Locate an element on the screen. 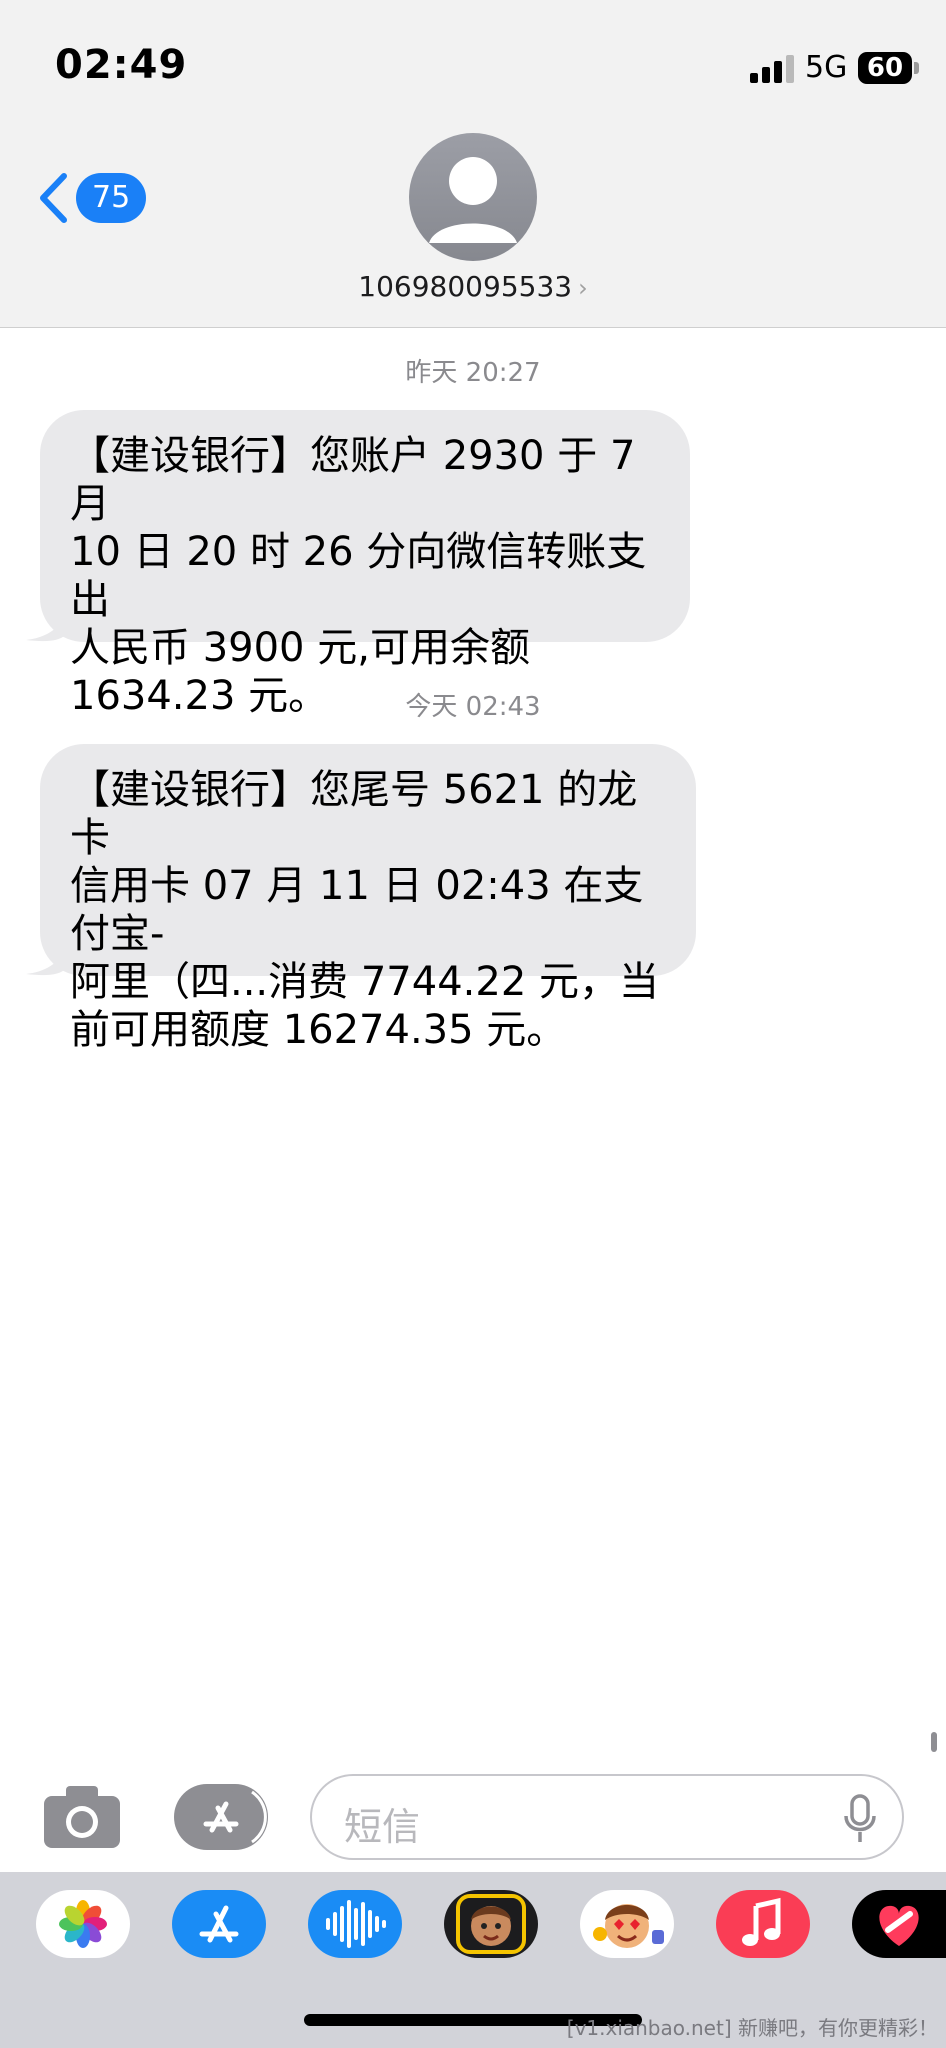 Image resolution: width=946 pixels, height=2048 pixels. app-store-button is located at coordinates (221, 1817).